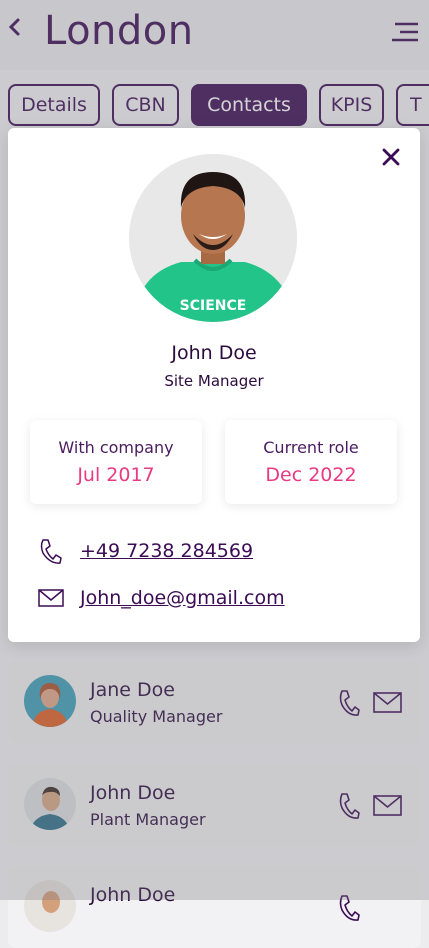 Image resolution: width=429 pixels, height=948 pixels. What do you see at coordinates (116, 447) in the screenshot?
I see `with-company-label: With company` at bounding box center [116, 447].